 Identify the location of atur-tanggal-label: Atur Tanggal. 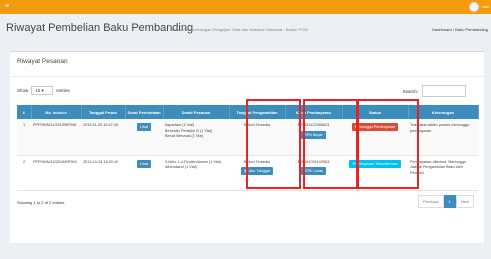
(259, 171).